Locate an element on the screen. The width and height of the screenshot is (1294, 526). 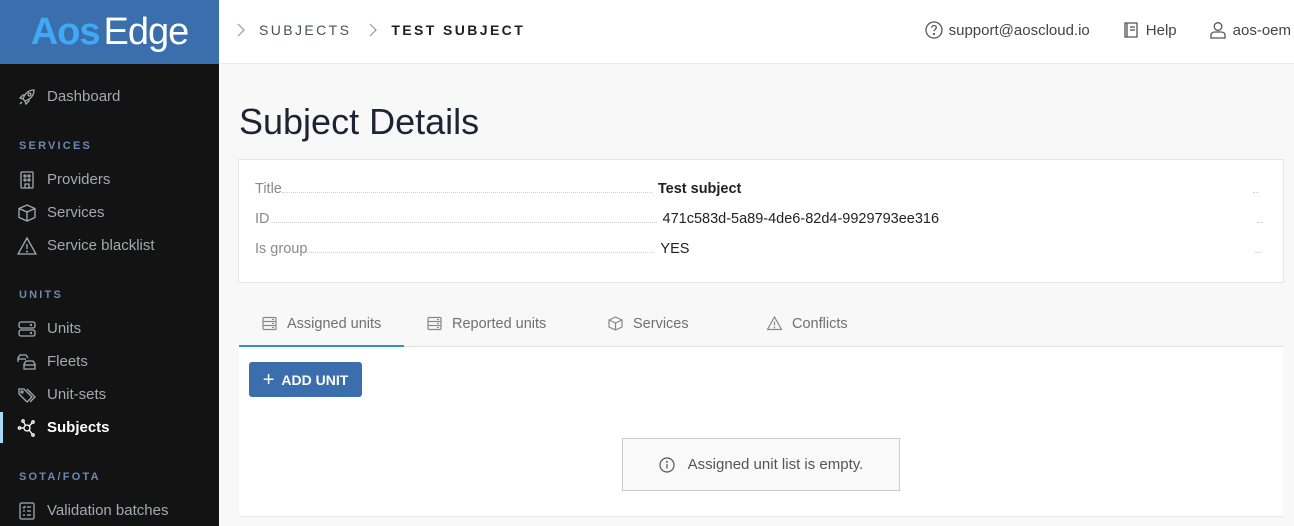
info-icon is located at coordinates (667, 464).